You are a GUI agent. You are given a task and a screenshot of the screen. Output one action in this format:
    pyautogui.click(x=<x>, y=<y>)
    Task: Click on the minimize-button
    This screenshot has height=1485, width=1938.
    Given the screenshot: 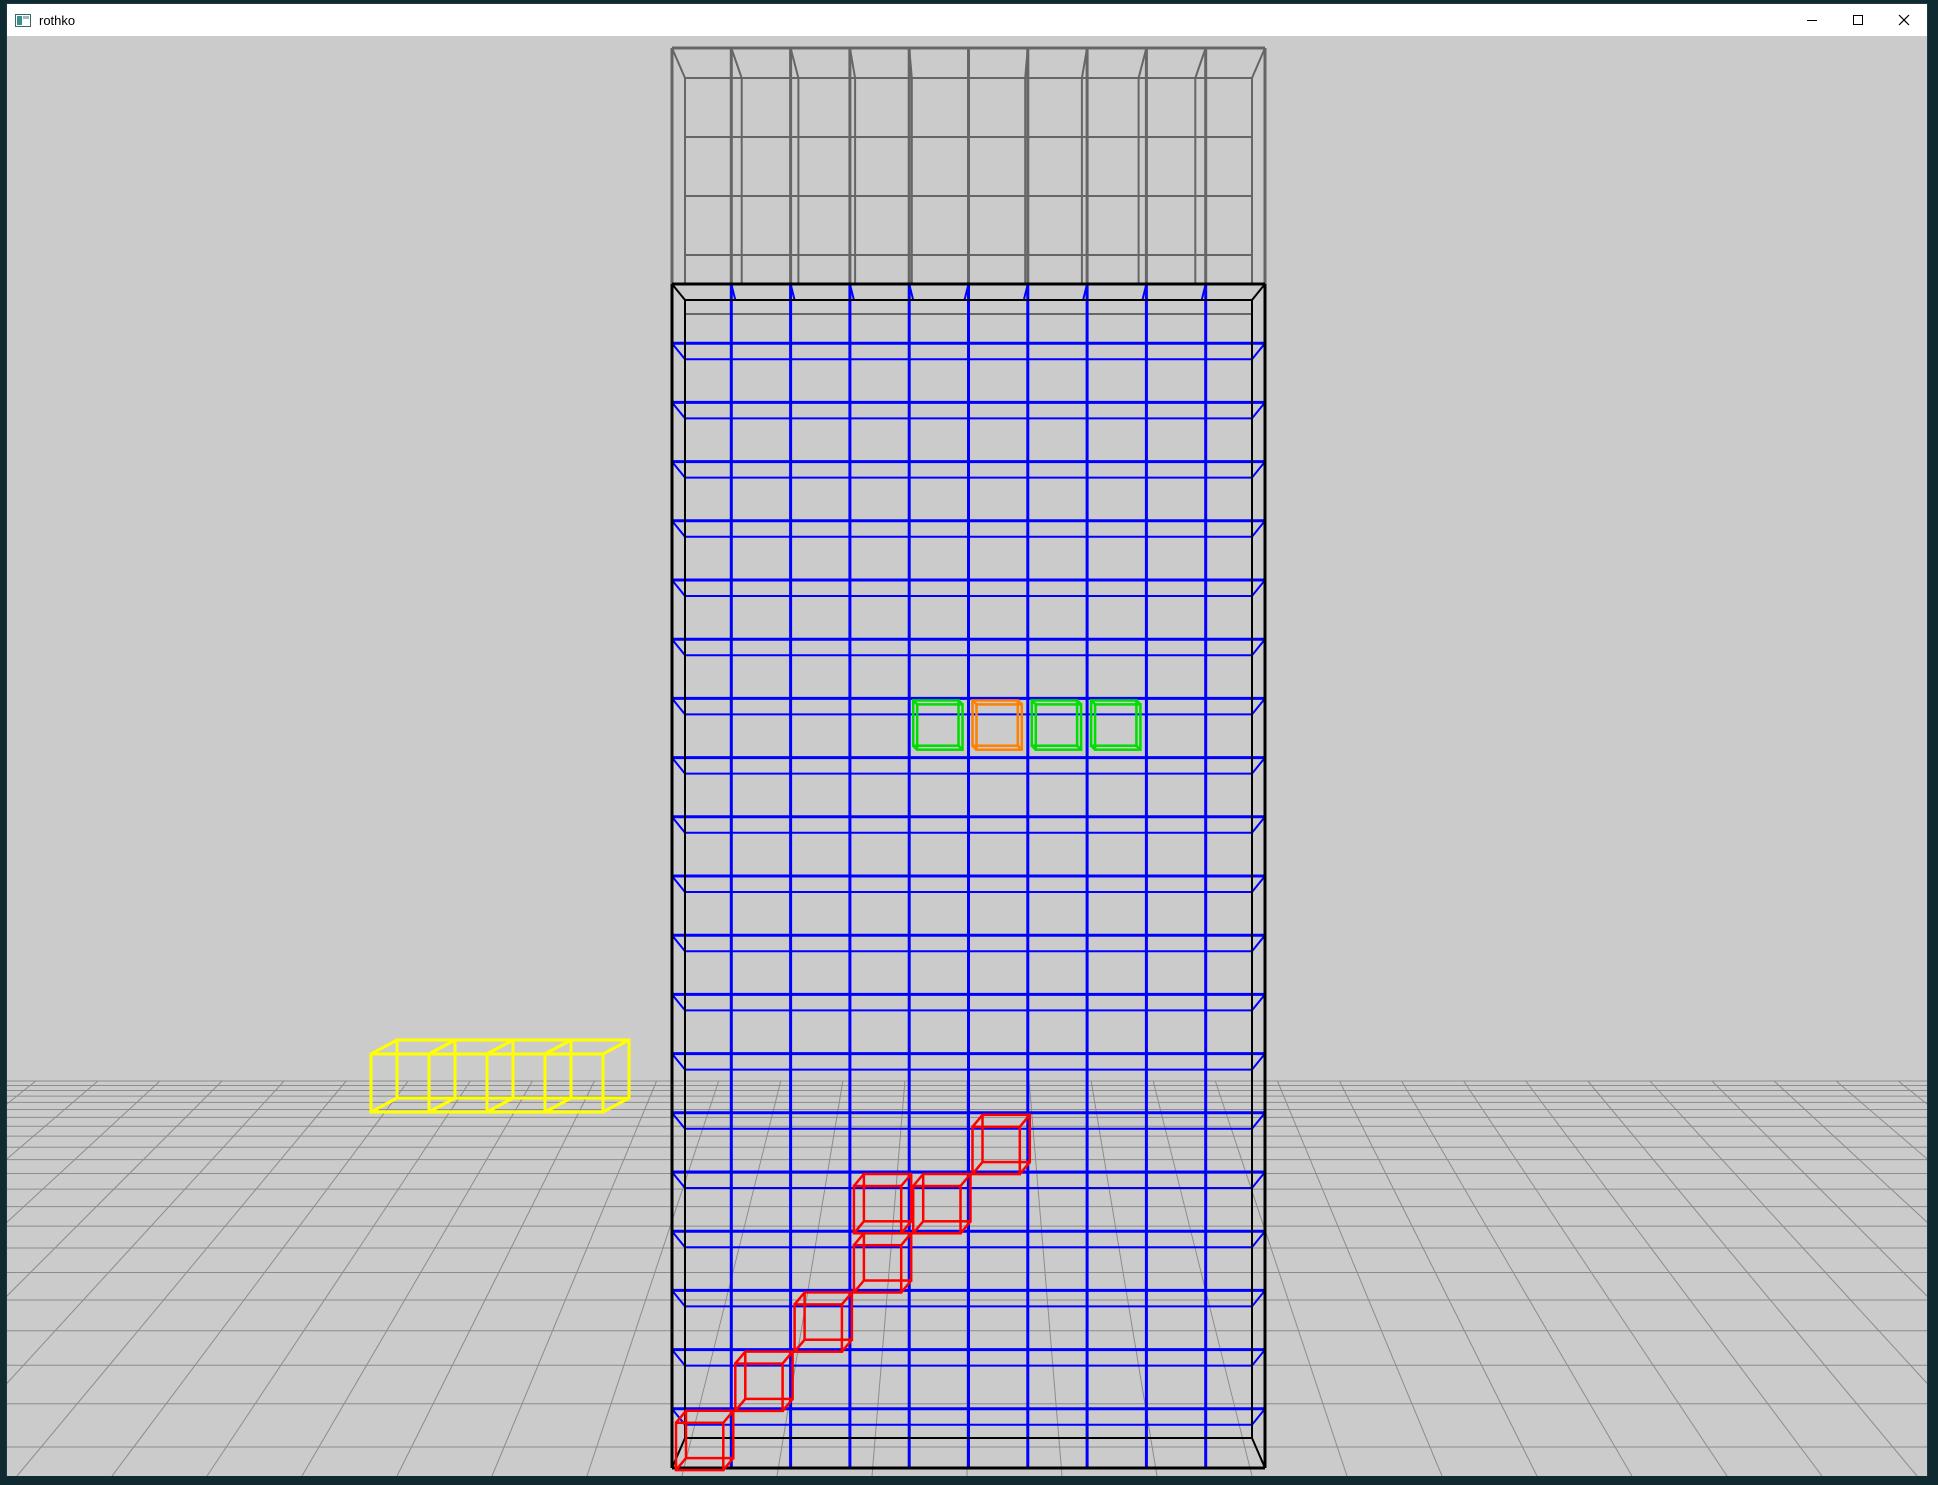 What is the action you would take?
    pyautogui.click(x=1812, y=20)
    